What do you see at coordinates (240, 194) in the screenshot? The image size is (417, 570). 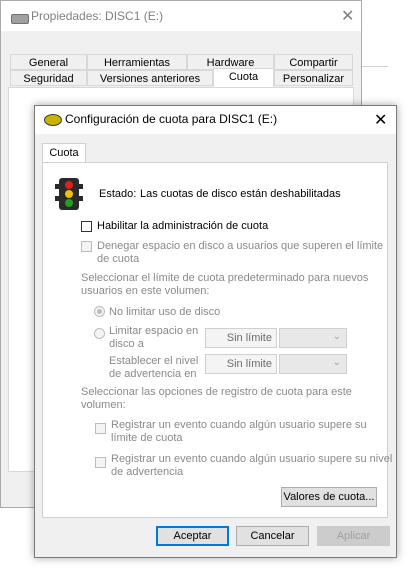 I see `status-text: Las cuotas de disco están deshabilitadas` at bounding box center [240, 194].